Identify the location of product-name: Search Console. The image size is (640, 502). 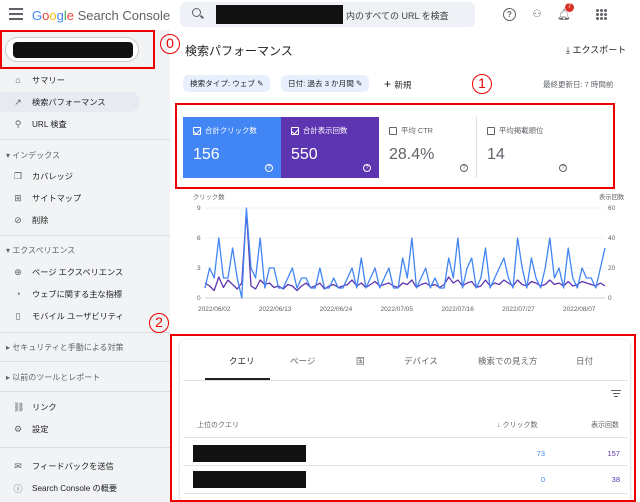
(124, 15).